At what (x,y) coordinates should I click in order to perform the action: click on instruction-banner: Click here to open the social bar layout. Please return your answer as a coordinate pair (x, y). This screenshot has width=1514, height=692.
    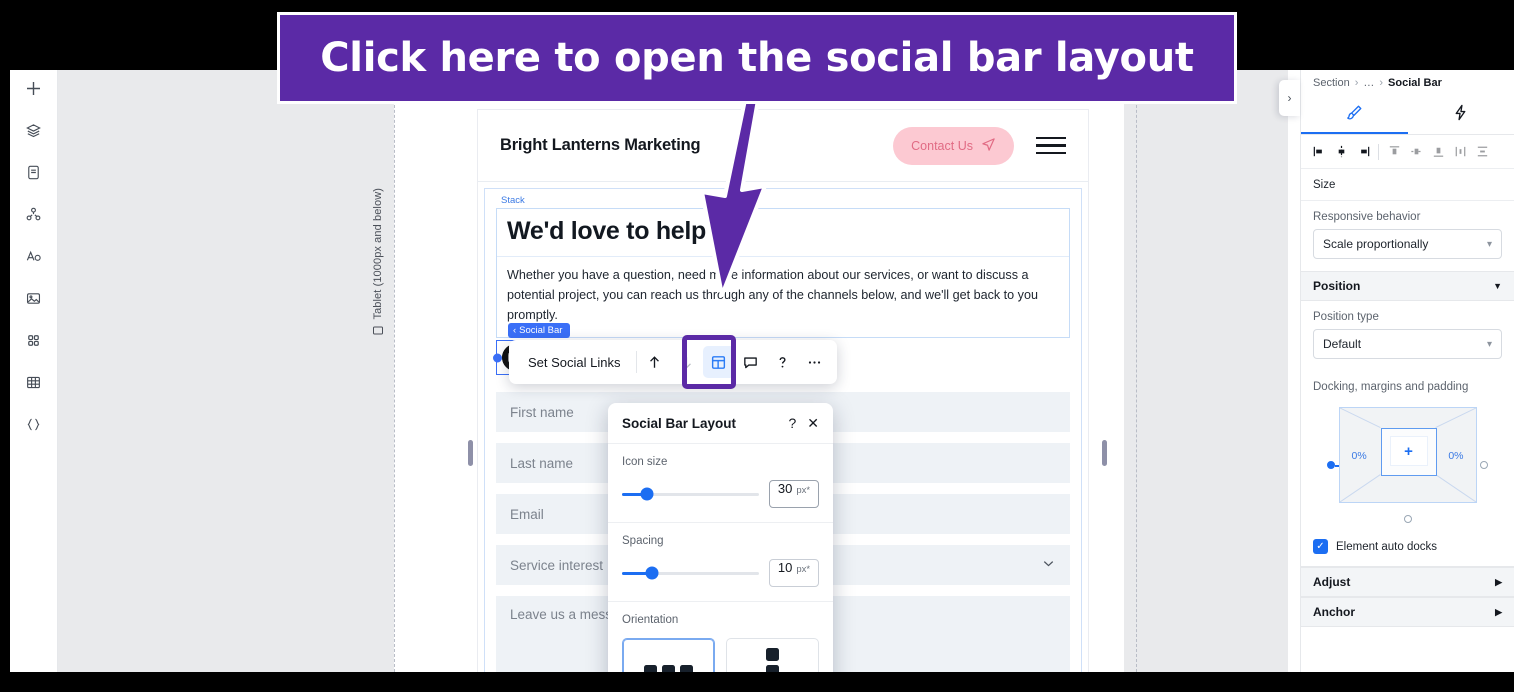
    Looking at the image, I should click on (757, 58).